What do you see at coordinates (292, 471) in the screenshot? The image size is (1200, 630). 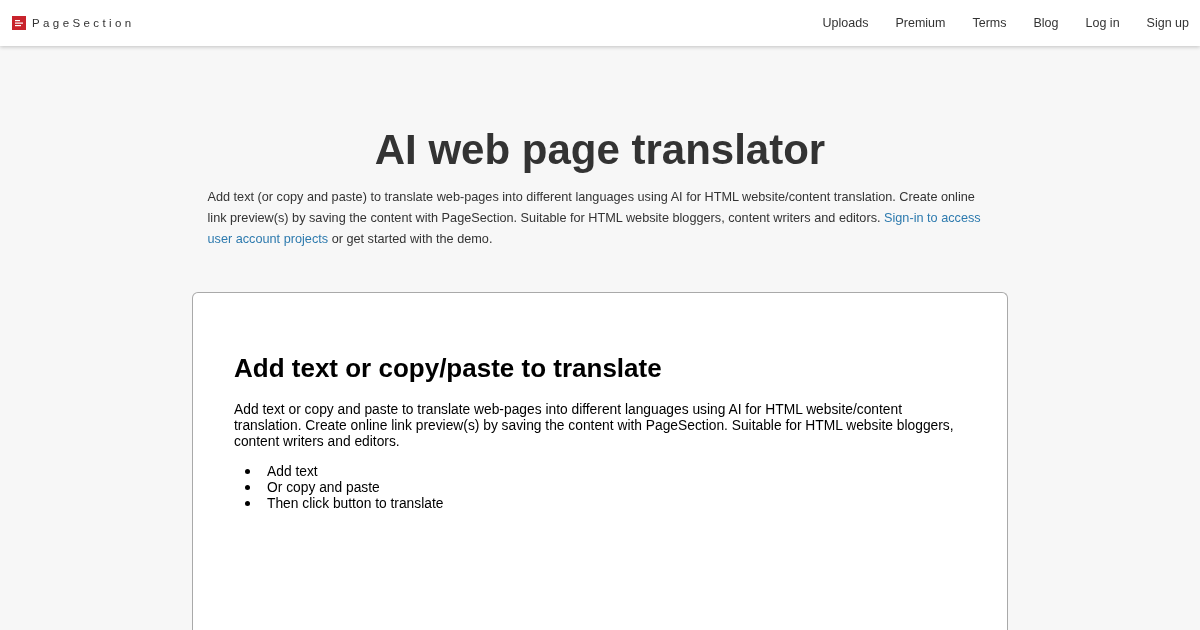 I see `list-item-text: Add text` at bounding box center [292, 471].